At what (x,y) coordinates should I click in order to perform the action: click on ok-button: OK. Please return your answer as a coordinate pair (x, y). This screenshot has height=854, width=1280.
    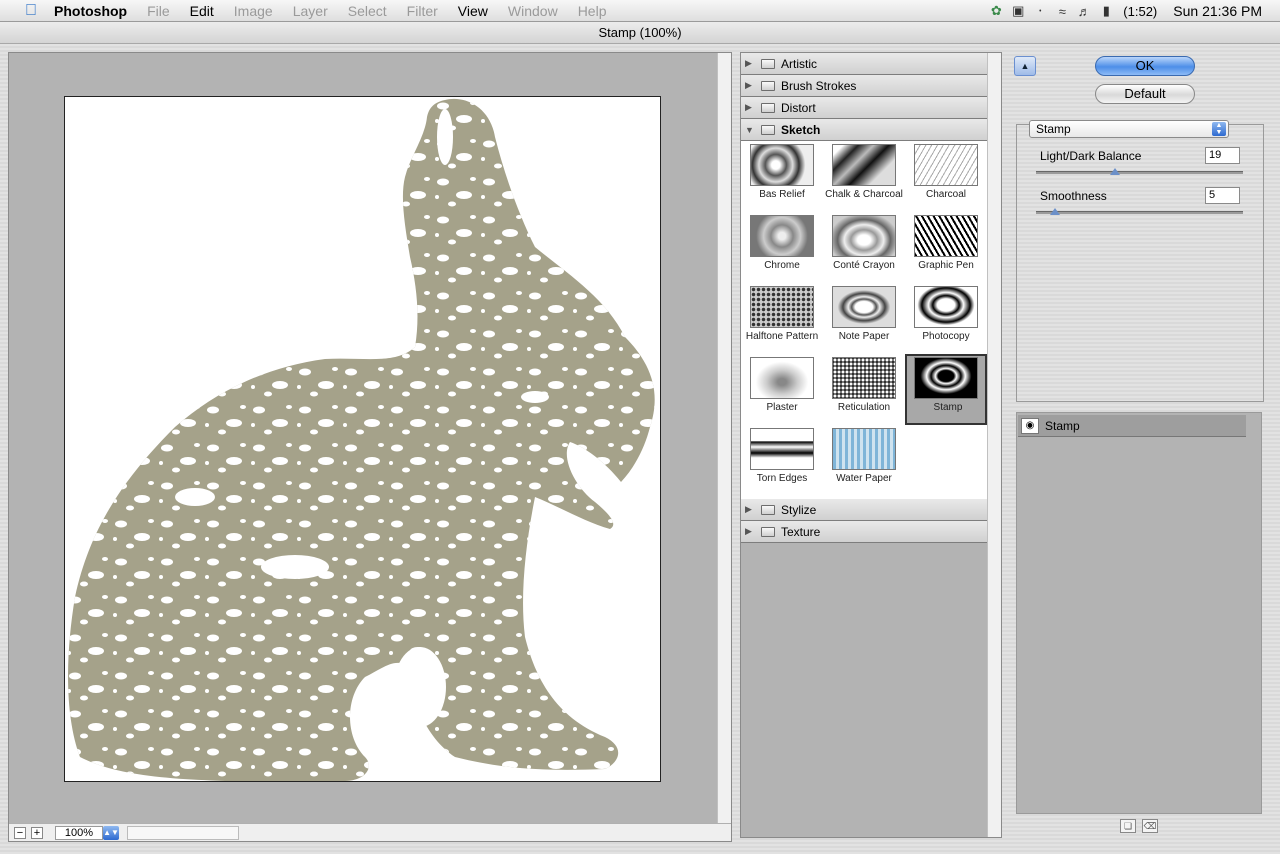
    Looking at the image, I should click on (1145, 66).